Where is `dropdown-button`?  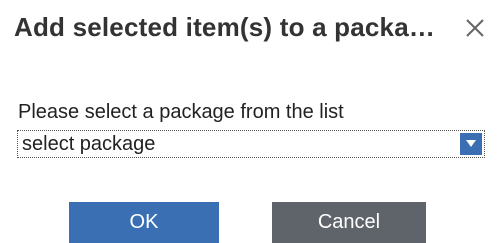 dropdown-button is located at coordinates (471, 144).